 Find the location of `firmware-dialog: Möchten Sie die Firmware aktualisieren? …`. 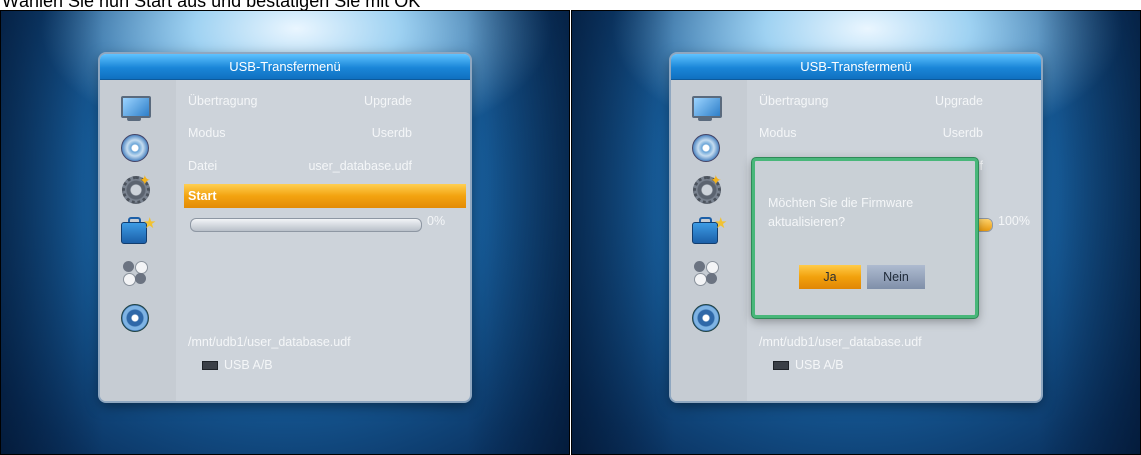

firmware-dialog: Möchten Sie die Firmware aktualisieren? … is located at coordinates (865, 238).